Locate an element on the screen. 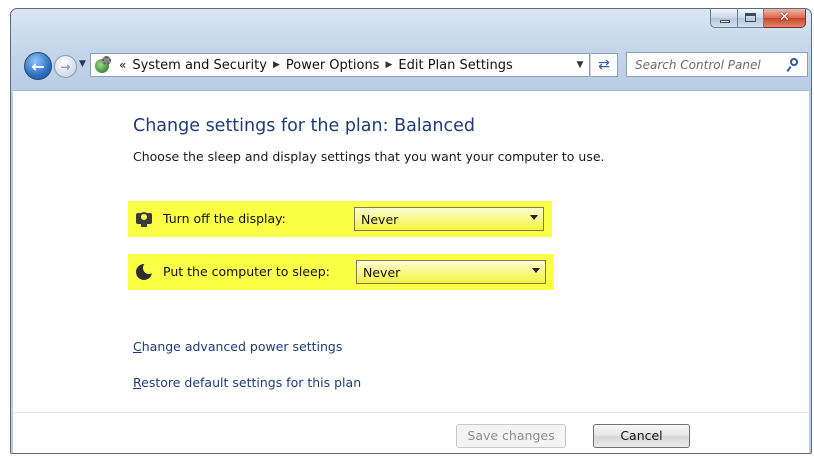  forward-button: → is located at coordinates (65, 66).